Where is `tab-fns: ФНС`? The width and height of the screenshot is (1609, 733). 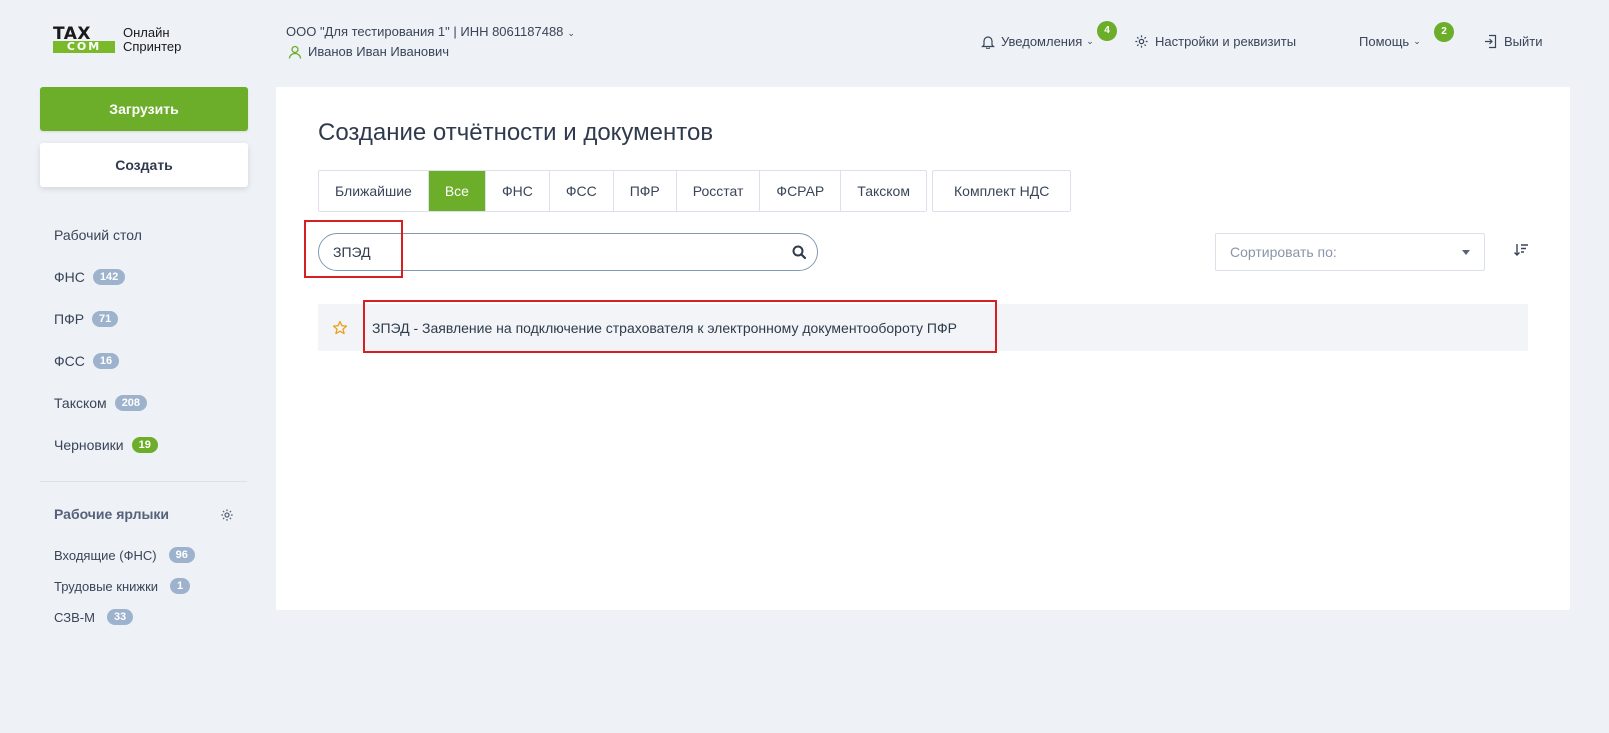
tab-fns: ФНС is located at coordinates (518, 191).